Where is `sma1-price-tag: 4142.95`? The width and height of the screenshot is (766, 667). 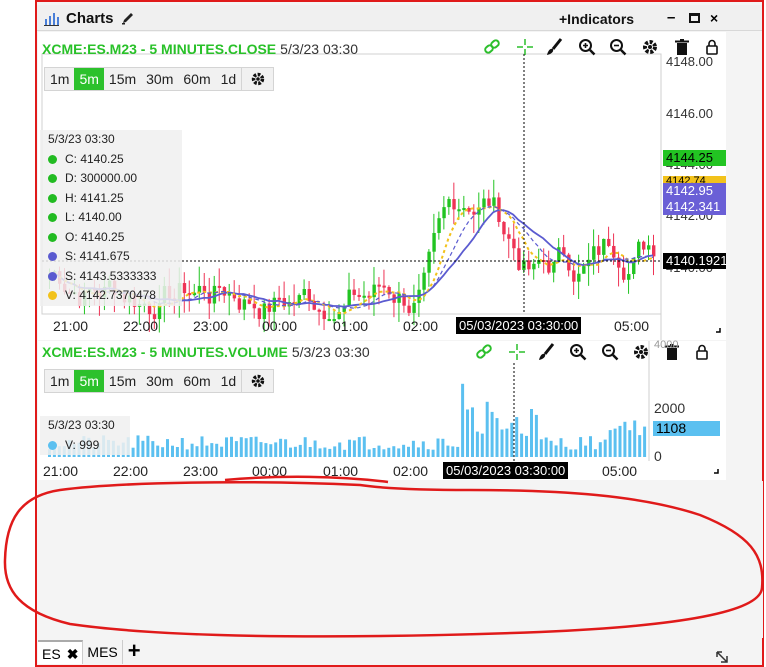 sma1-price-tag: 4142.95 is located at coordinates (694, 191).